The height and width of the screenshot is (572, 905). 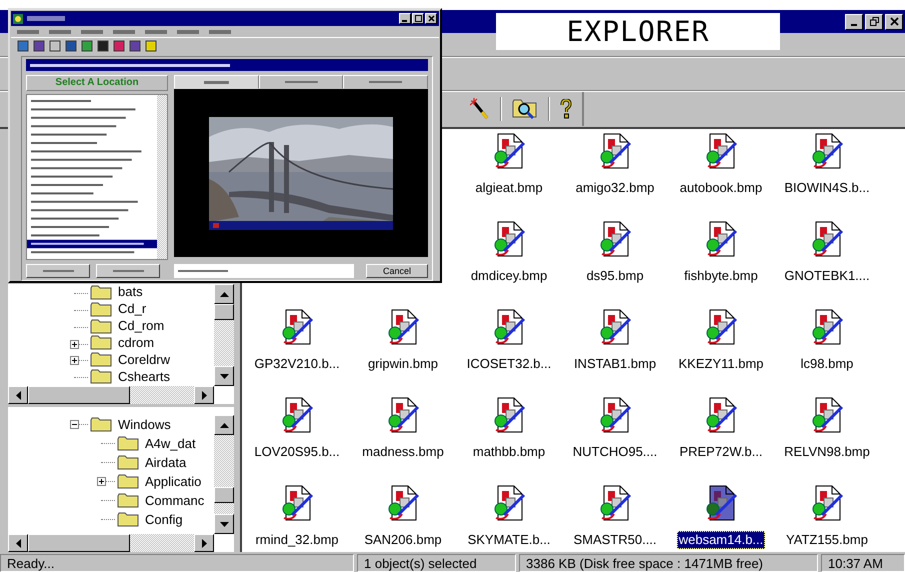 What do you see at coordinates (509, 188) in the screenshot?
I see `file-name: algieat.bmp` at bounding box center [509, 188].